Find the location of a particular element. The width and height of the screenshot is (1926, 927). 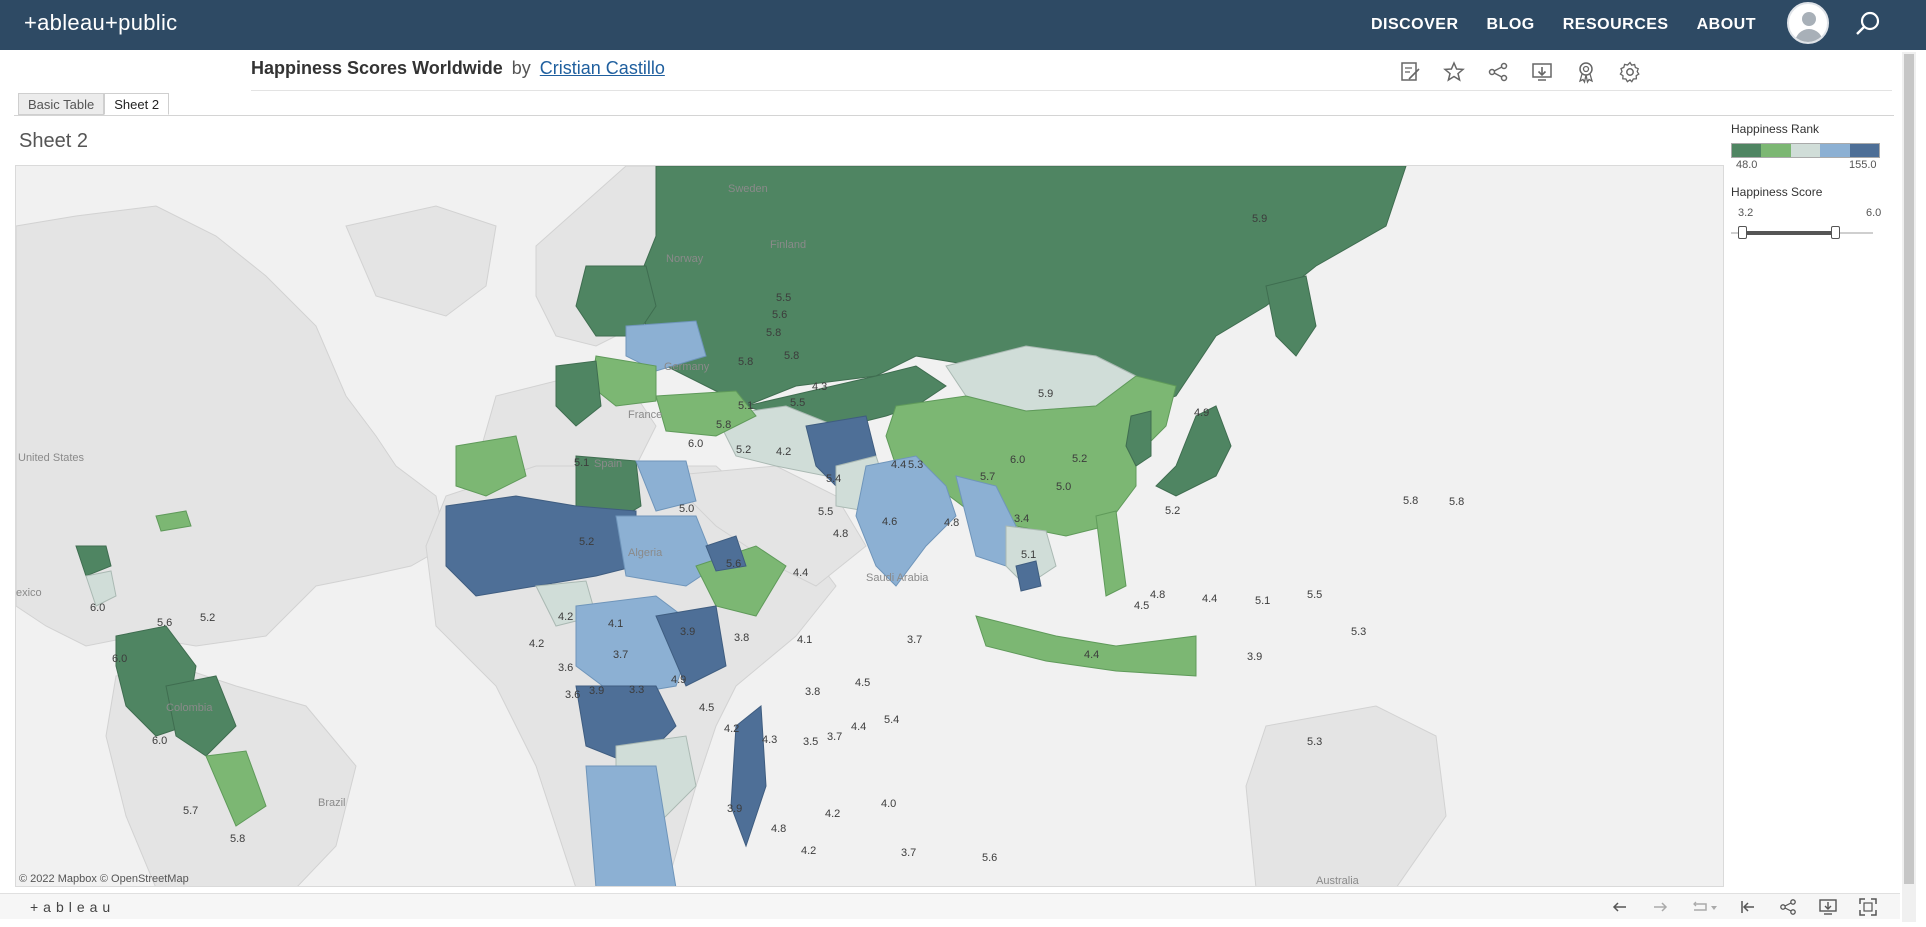

by-label: by is located at coordinates (521, 68).